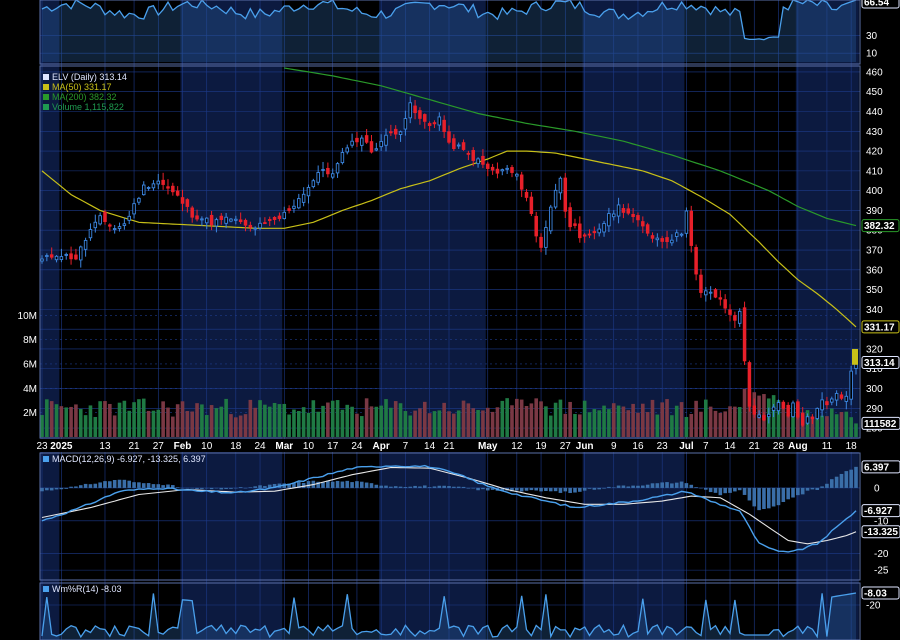  I want to click on value-tag: 382.32, so click(880, 226).